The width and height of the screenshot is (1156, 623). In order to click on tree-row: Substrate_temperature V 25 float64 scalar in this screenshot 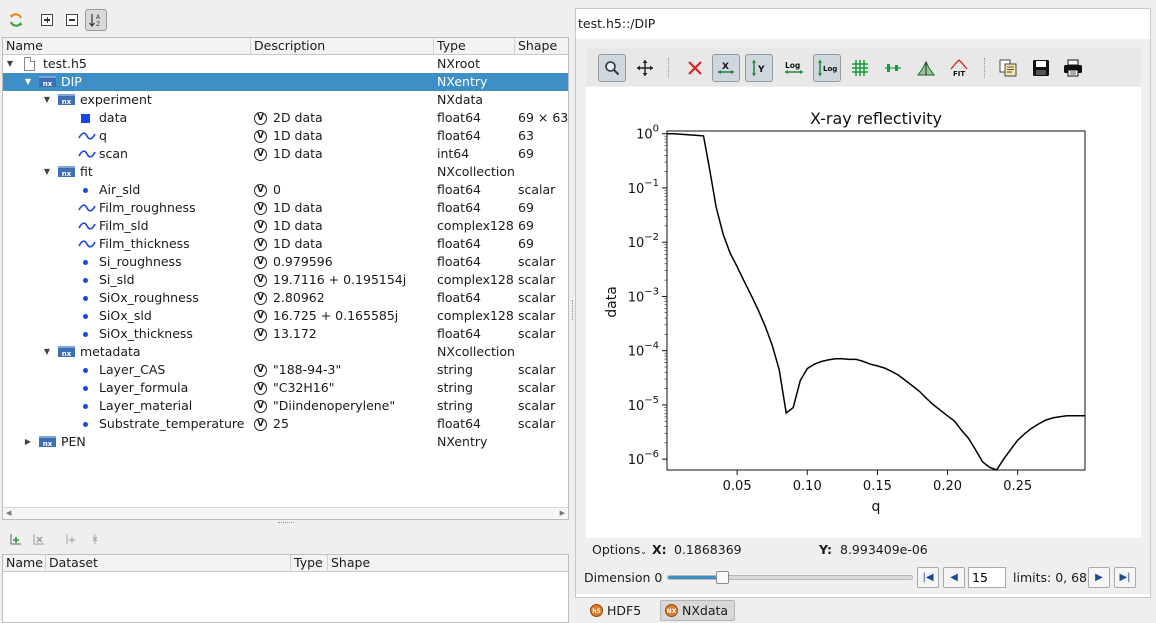, I will do `click(285, 424)`.